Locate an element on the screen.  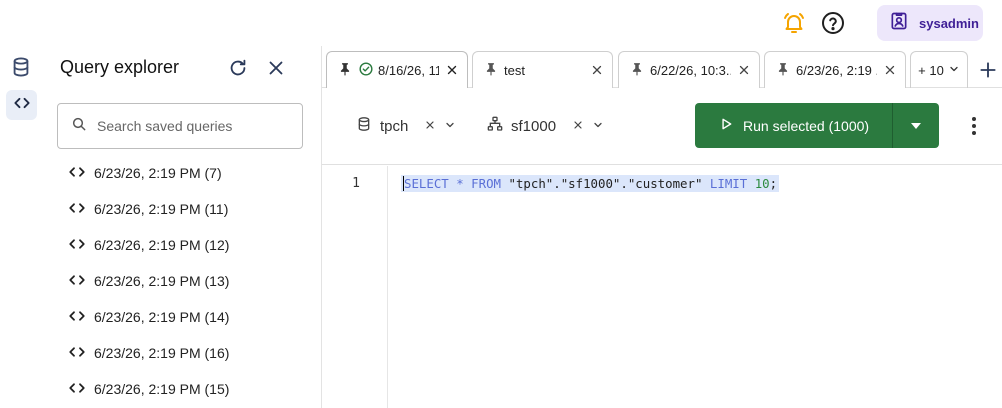
list-item: 6/23/26, 2:19 PM (11) is located at coordinates (188, 209).